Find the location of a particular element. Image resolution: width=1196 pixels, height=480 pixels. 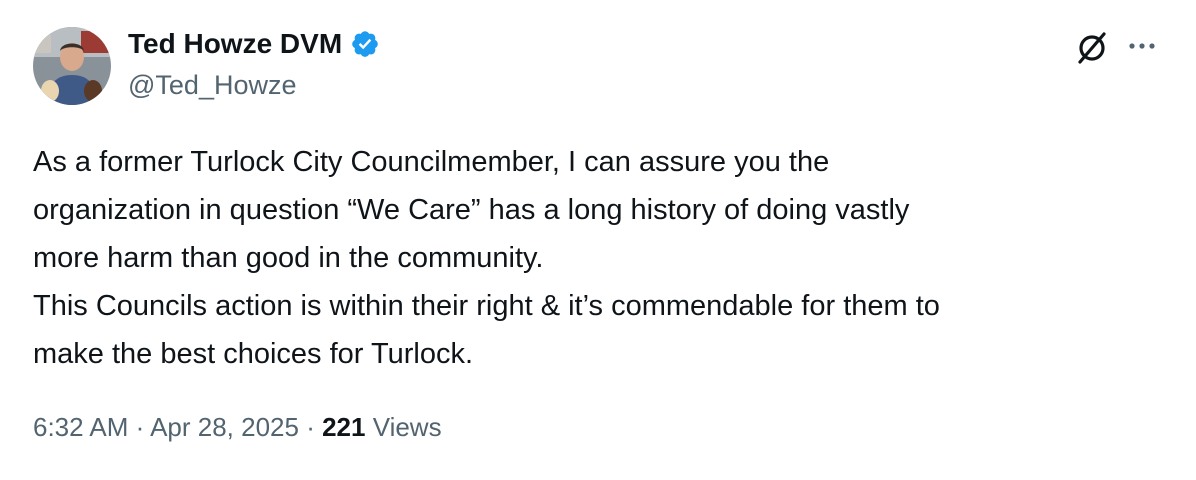

avatar is located at coordinates (72, 66).